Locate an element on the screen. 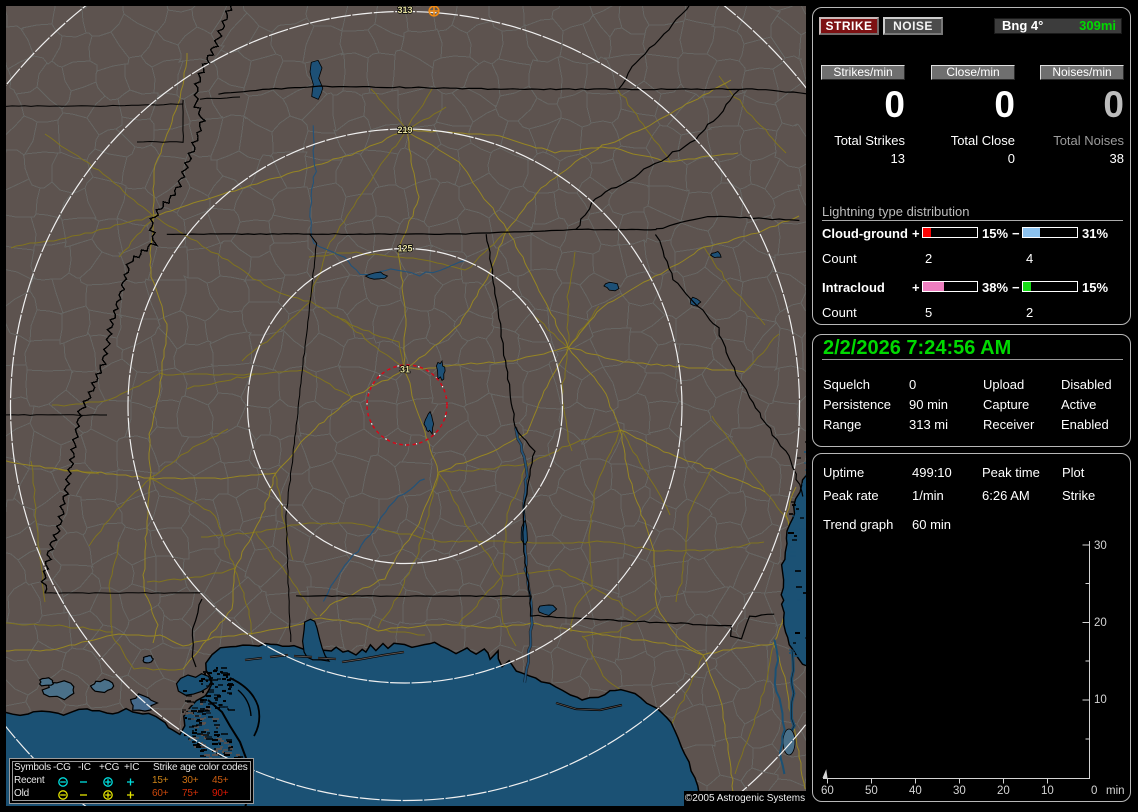 The image size is (1138, 812). svg-text: 31 is located at coordinates (405, 370).